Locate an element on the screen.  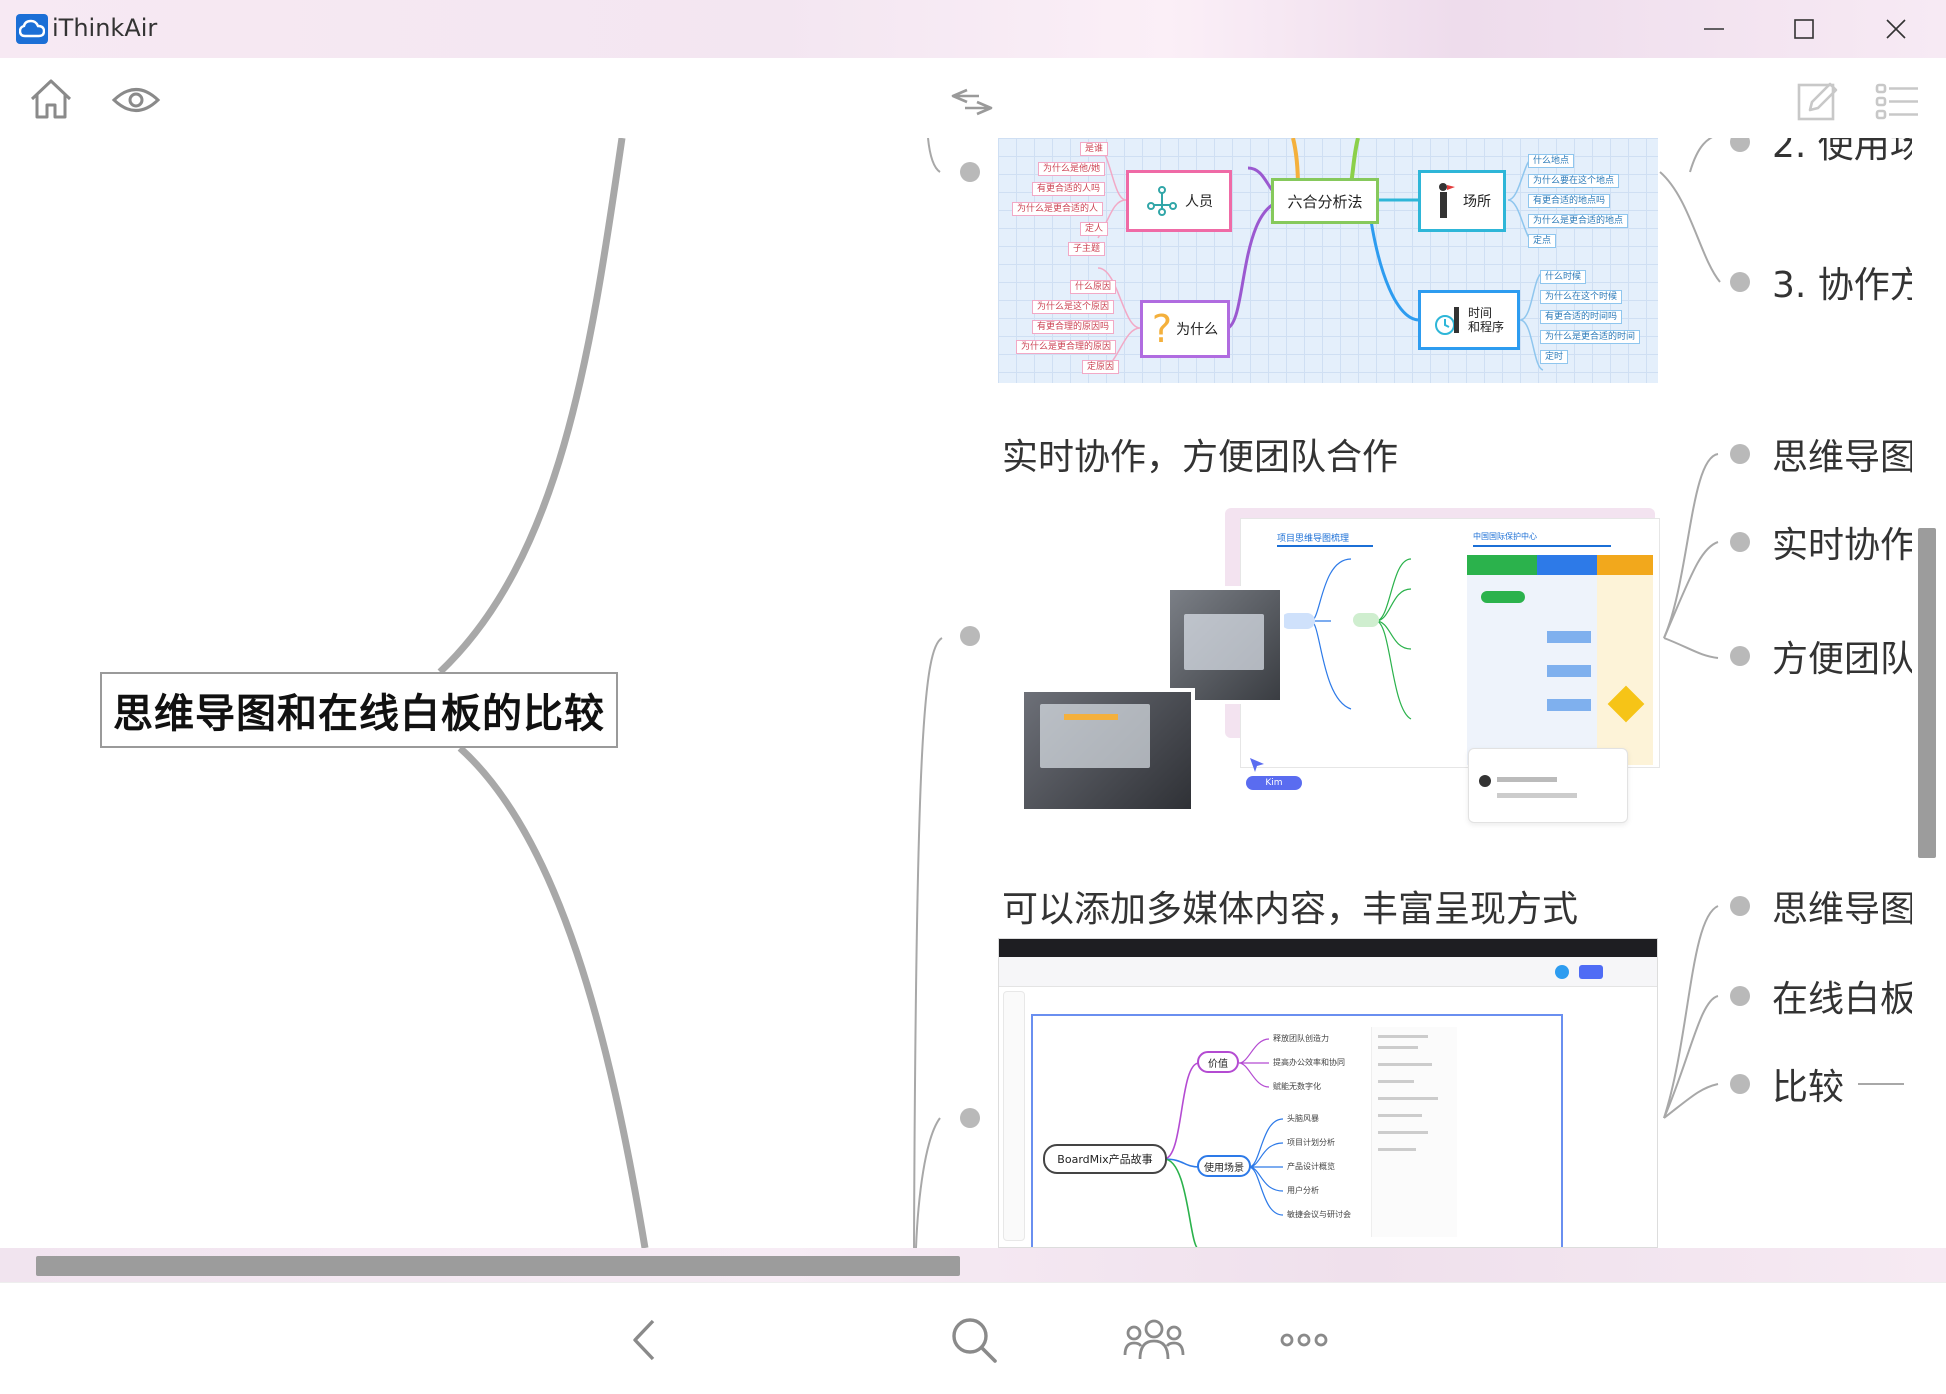
leaf-3b: 在线白板 is located at coordinates (1844, 996).